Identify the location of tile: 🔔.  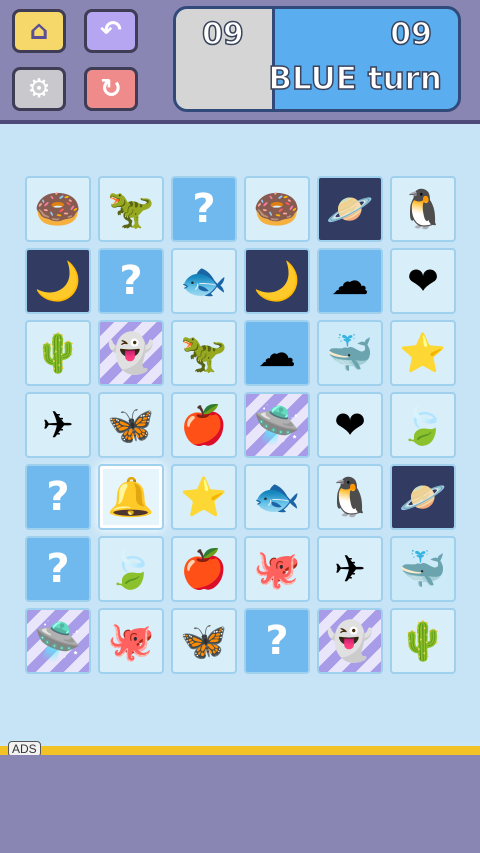
(131, 497).